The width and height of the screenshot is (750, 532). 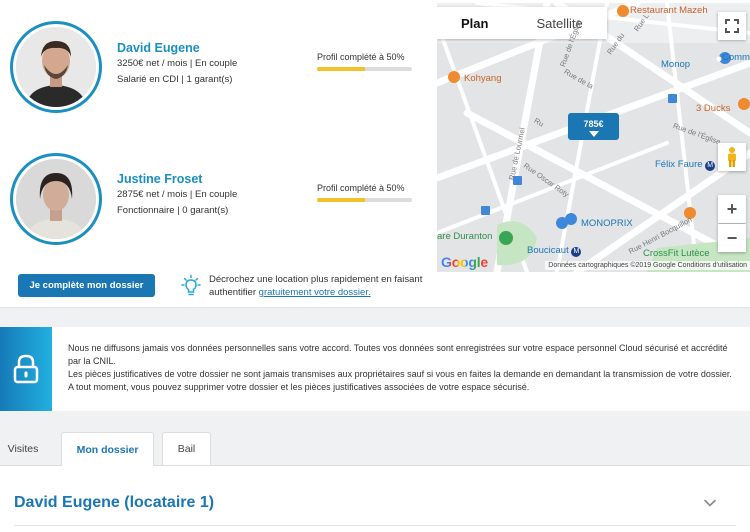 I want to click on map-tab-satellite: Satellite, so click(x=559, y=23).